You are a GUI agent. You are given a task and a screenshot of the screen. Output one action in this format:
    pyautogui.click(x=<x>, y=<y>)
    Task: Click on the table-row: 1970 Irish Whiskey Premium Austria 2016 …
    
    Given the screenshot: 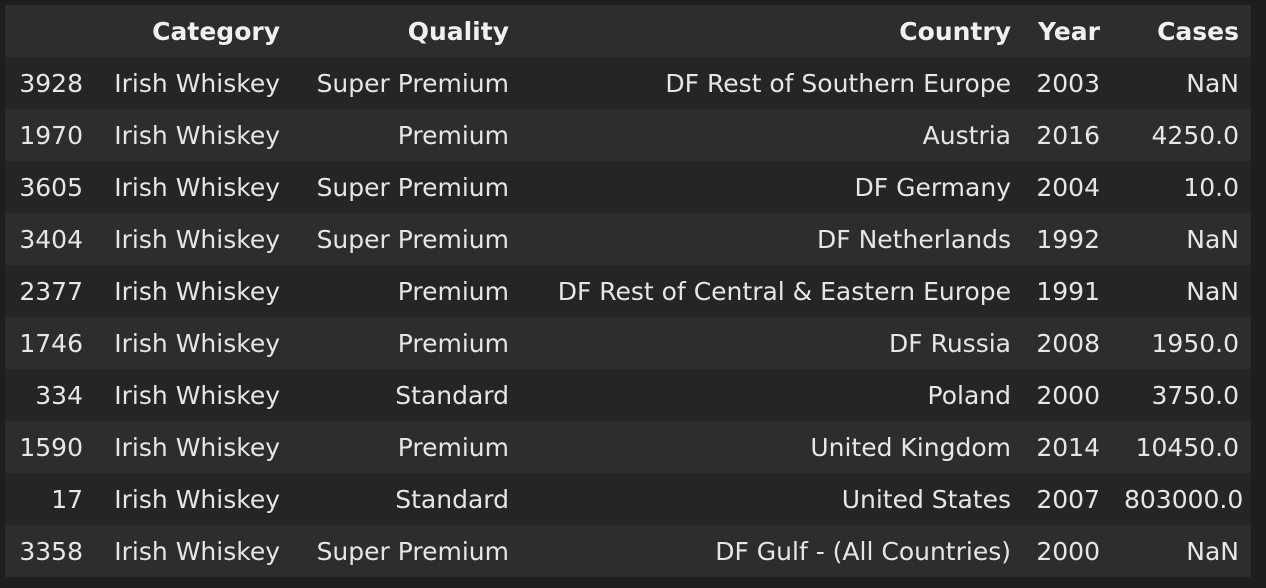 What is the action you would take?
    pyautogui.click(x=628, y=135)
    